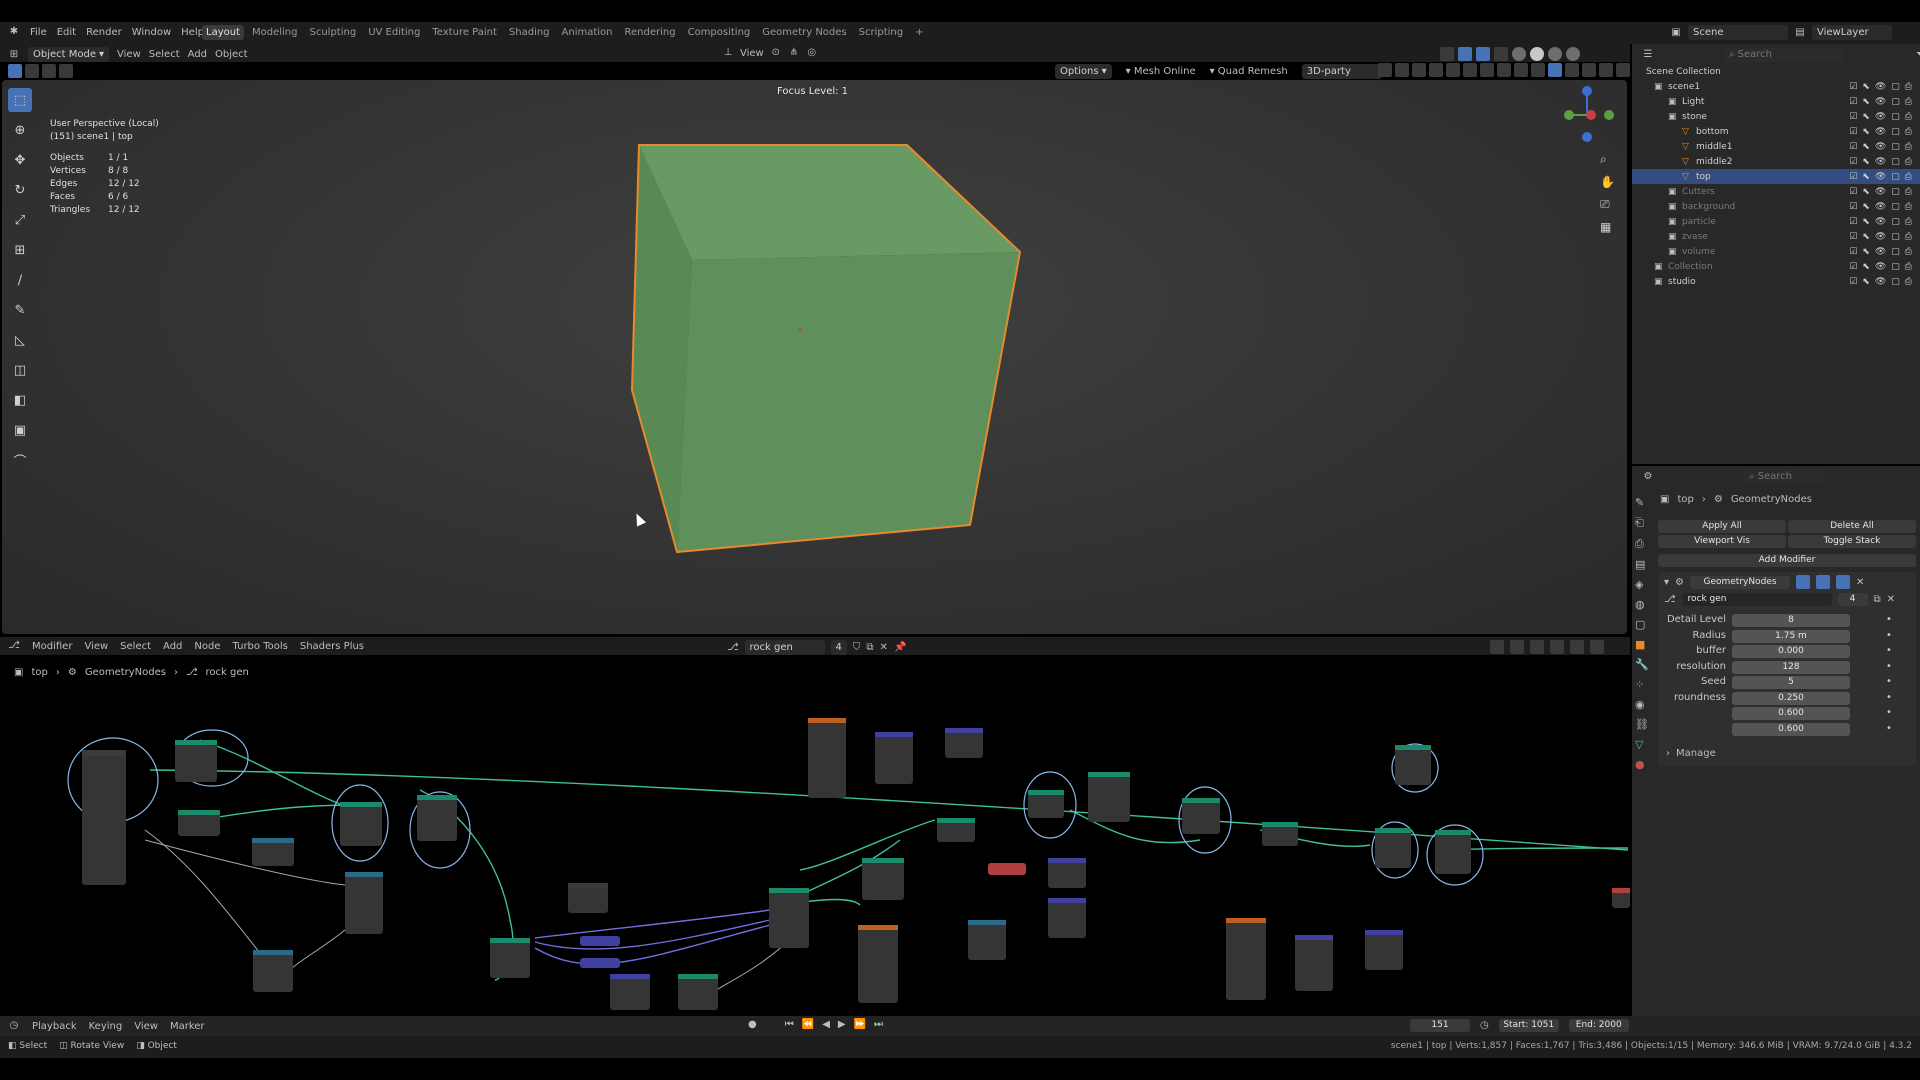 The image size is (1920, 1080). What do you see at coordinates (1823, 582) in the screenshot?
I see `viewport-toggle-icon` at bounding box center [1823, 582].